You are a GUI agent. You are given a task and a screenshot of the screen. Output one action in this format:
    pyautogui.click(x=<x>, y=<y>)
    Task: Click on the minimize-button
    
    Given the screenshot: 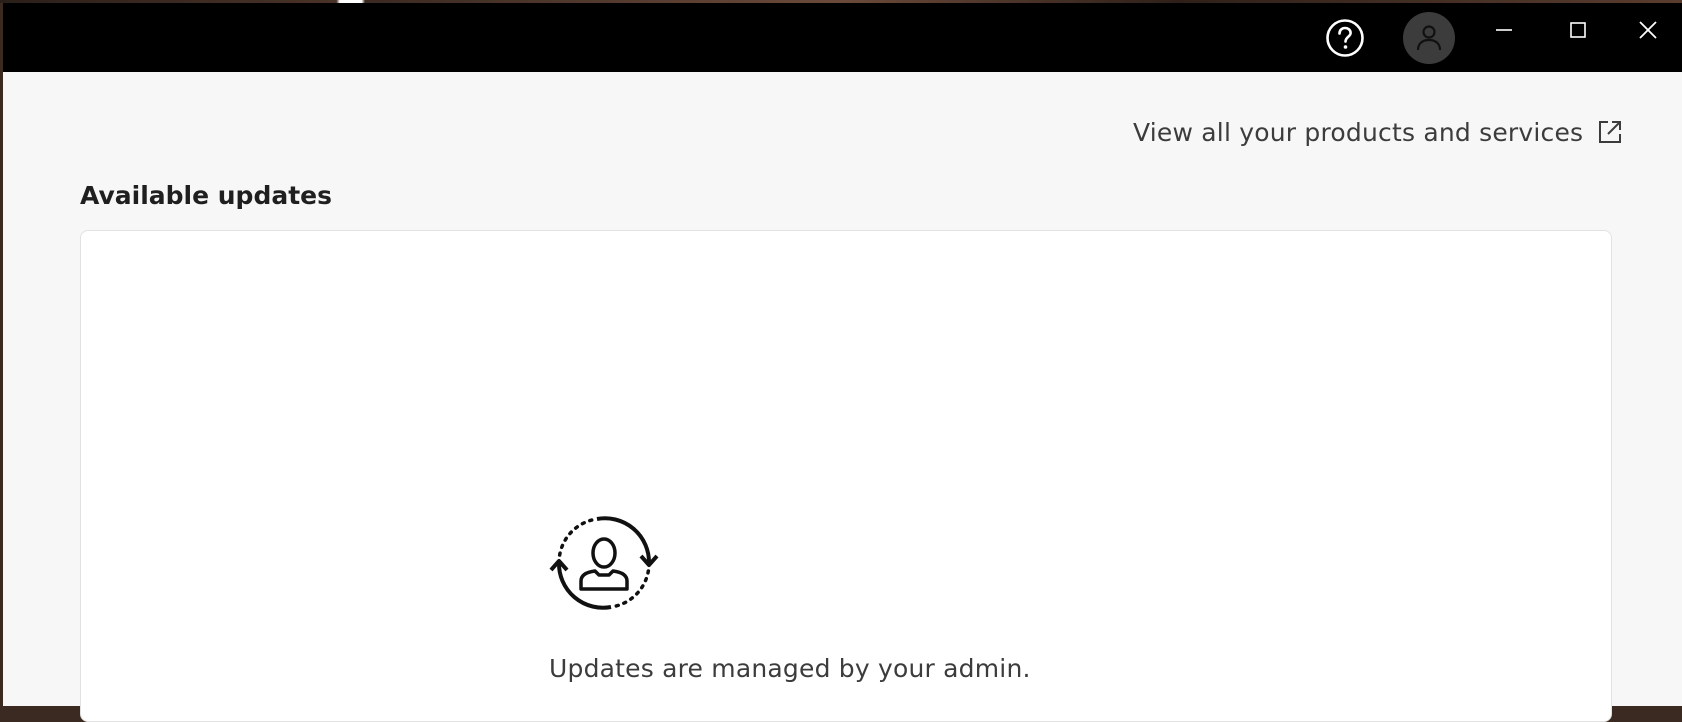 What is the action you would take?
    pyautogui.click(x=1504, y=32)
    